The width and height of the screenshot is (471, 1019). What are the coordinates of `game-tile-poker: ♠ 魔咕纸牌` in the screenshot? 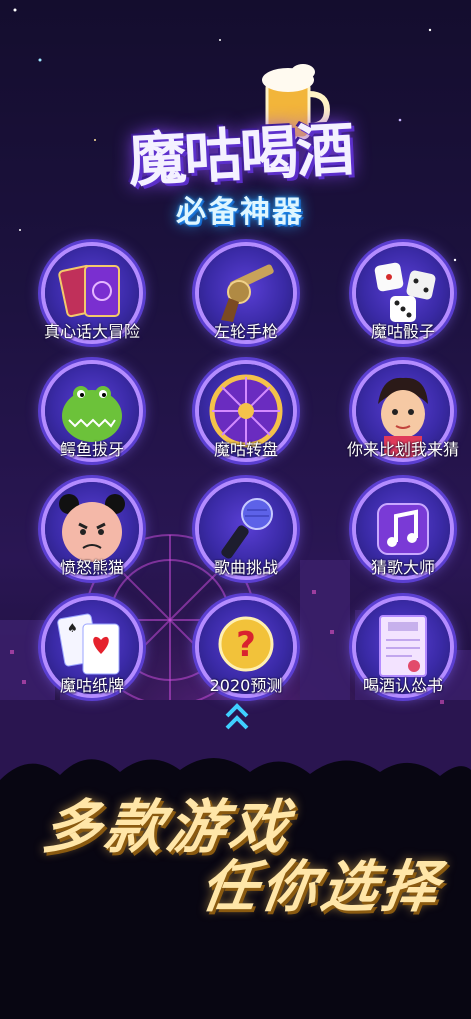 It's located at (92, 660).